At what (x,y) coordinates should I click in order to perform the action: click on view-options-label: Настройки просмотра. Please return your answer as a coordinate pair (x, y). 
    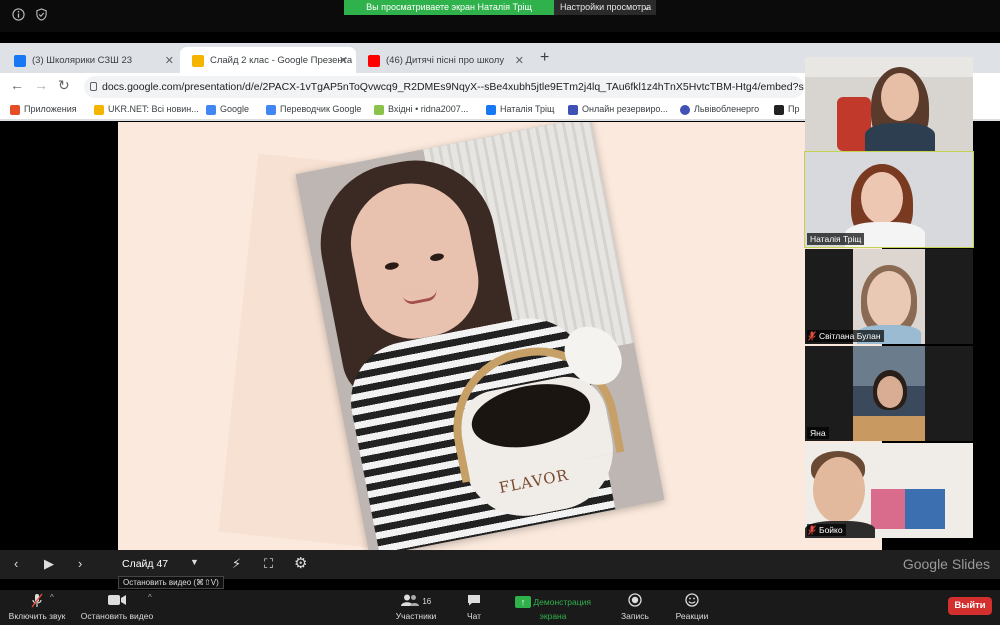
    Looking at the image, I should click on (606, 7).